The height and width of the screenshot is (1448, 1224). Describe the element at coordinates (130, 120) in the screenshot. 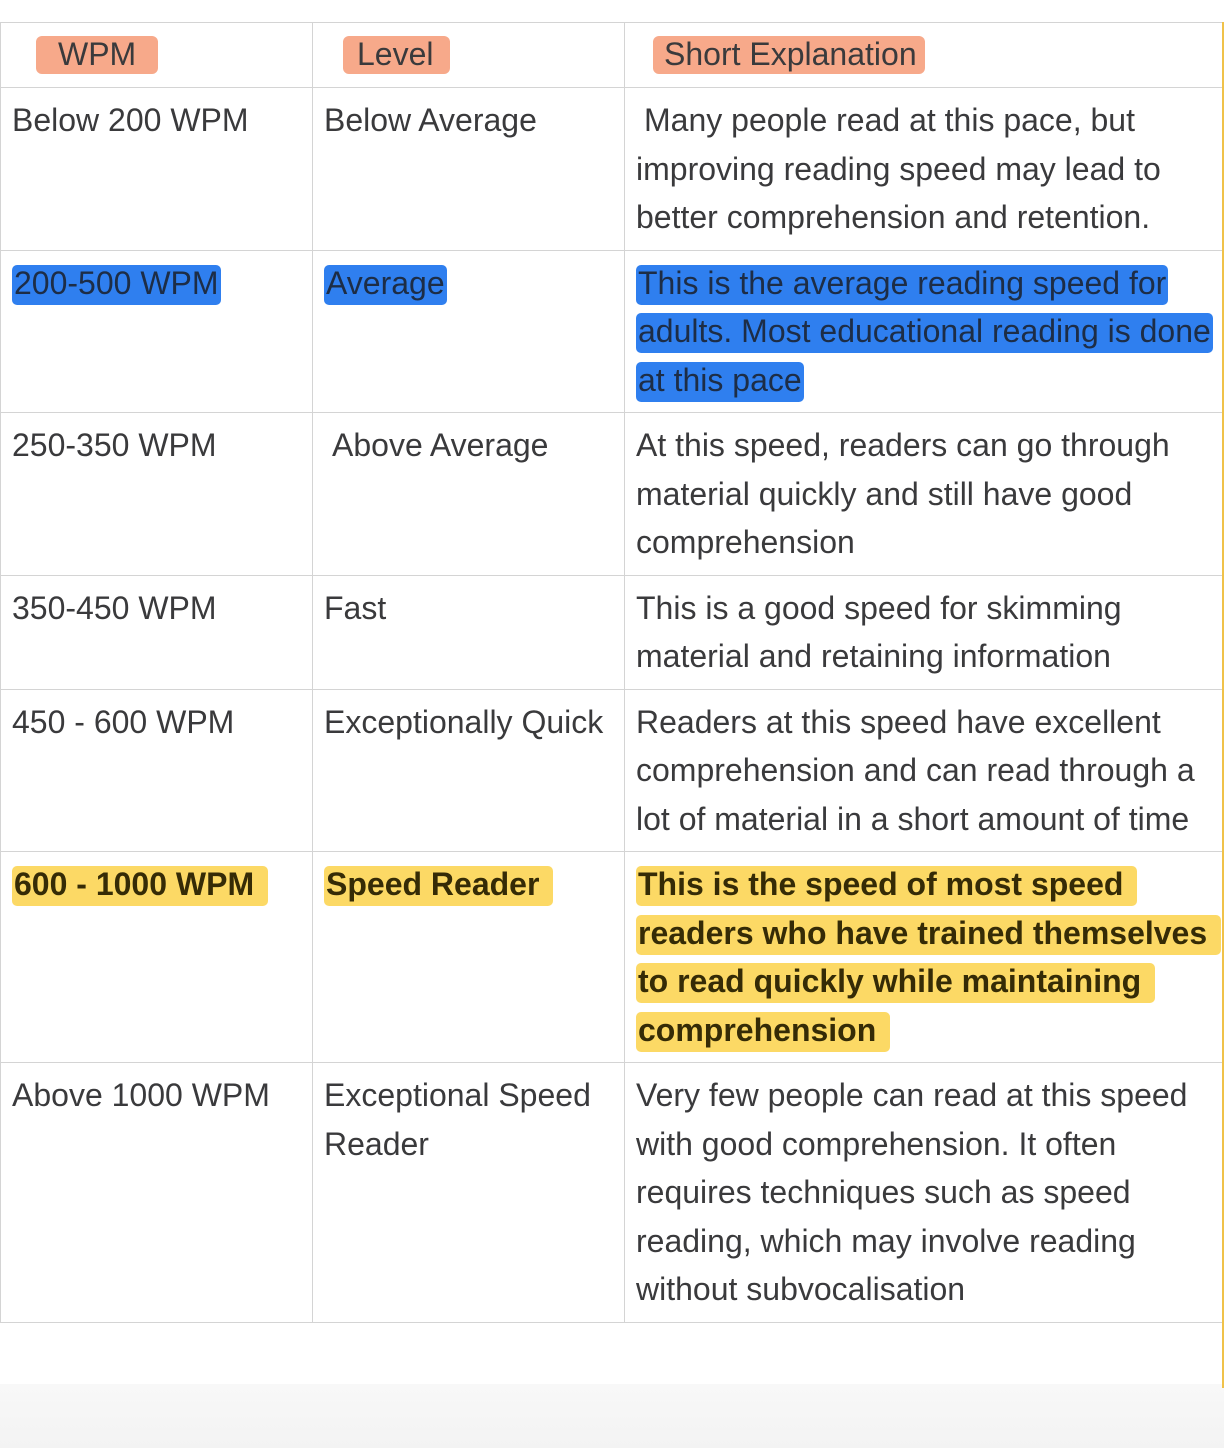

I see `wpm-text: Below 200 WPM` at that location.